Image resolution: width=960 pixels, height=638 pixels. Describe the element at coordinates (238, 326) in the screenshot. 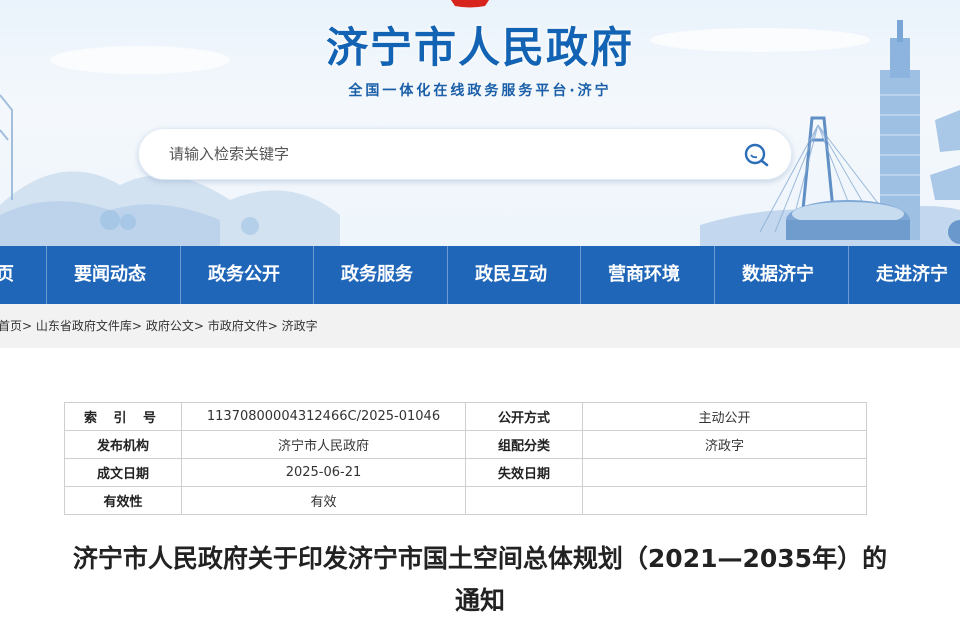

I see `breadcrumb-city-documents: 市政府文件` at that location.